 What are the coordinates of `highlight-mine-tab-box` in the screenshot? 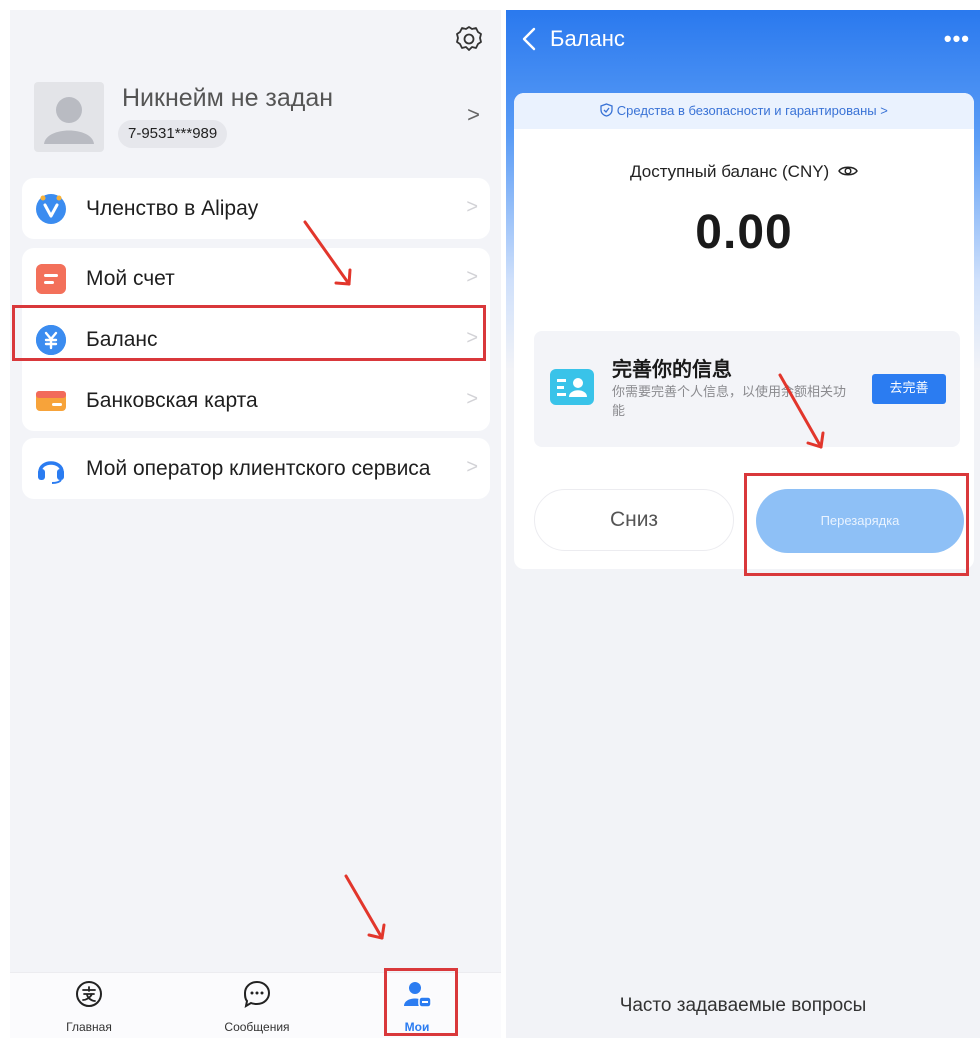 It's located at (421, 1002).